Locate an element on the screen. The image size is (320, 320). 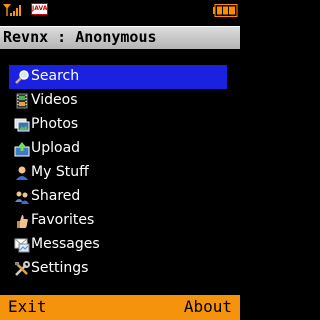
menu-item-upload: Upload is located at coordinates (118, 149).